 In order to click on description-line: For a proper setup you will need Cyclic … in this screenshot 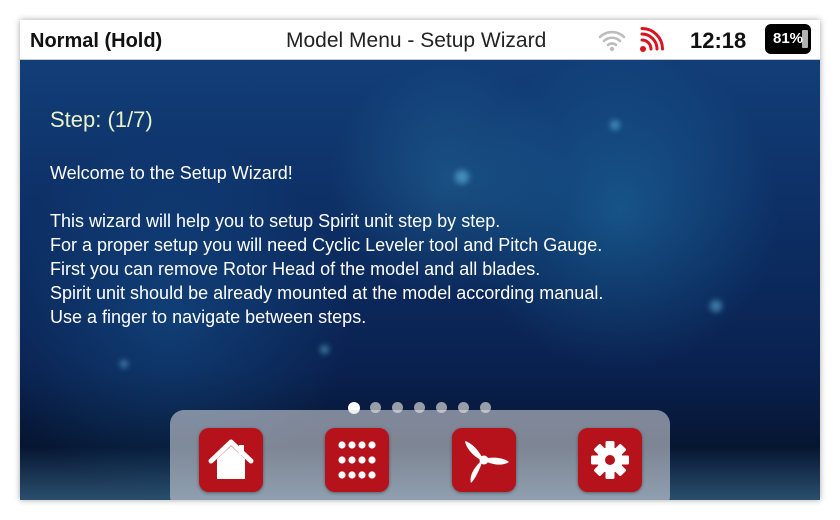, I will do `click(326, 245)`.